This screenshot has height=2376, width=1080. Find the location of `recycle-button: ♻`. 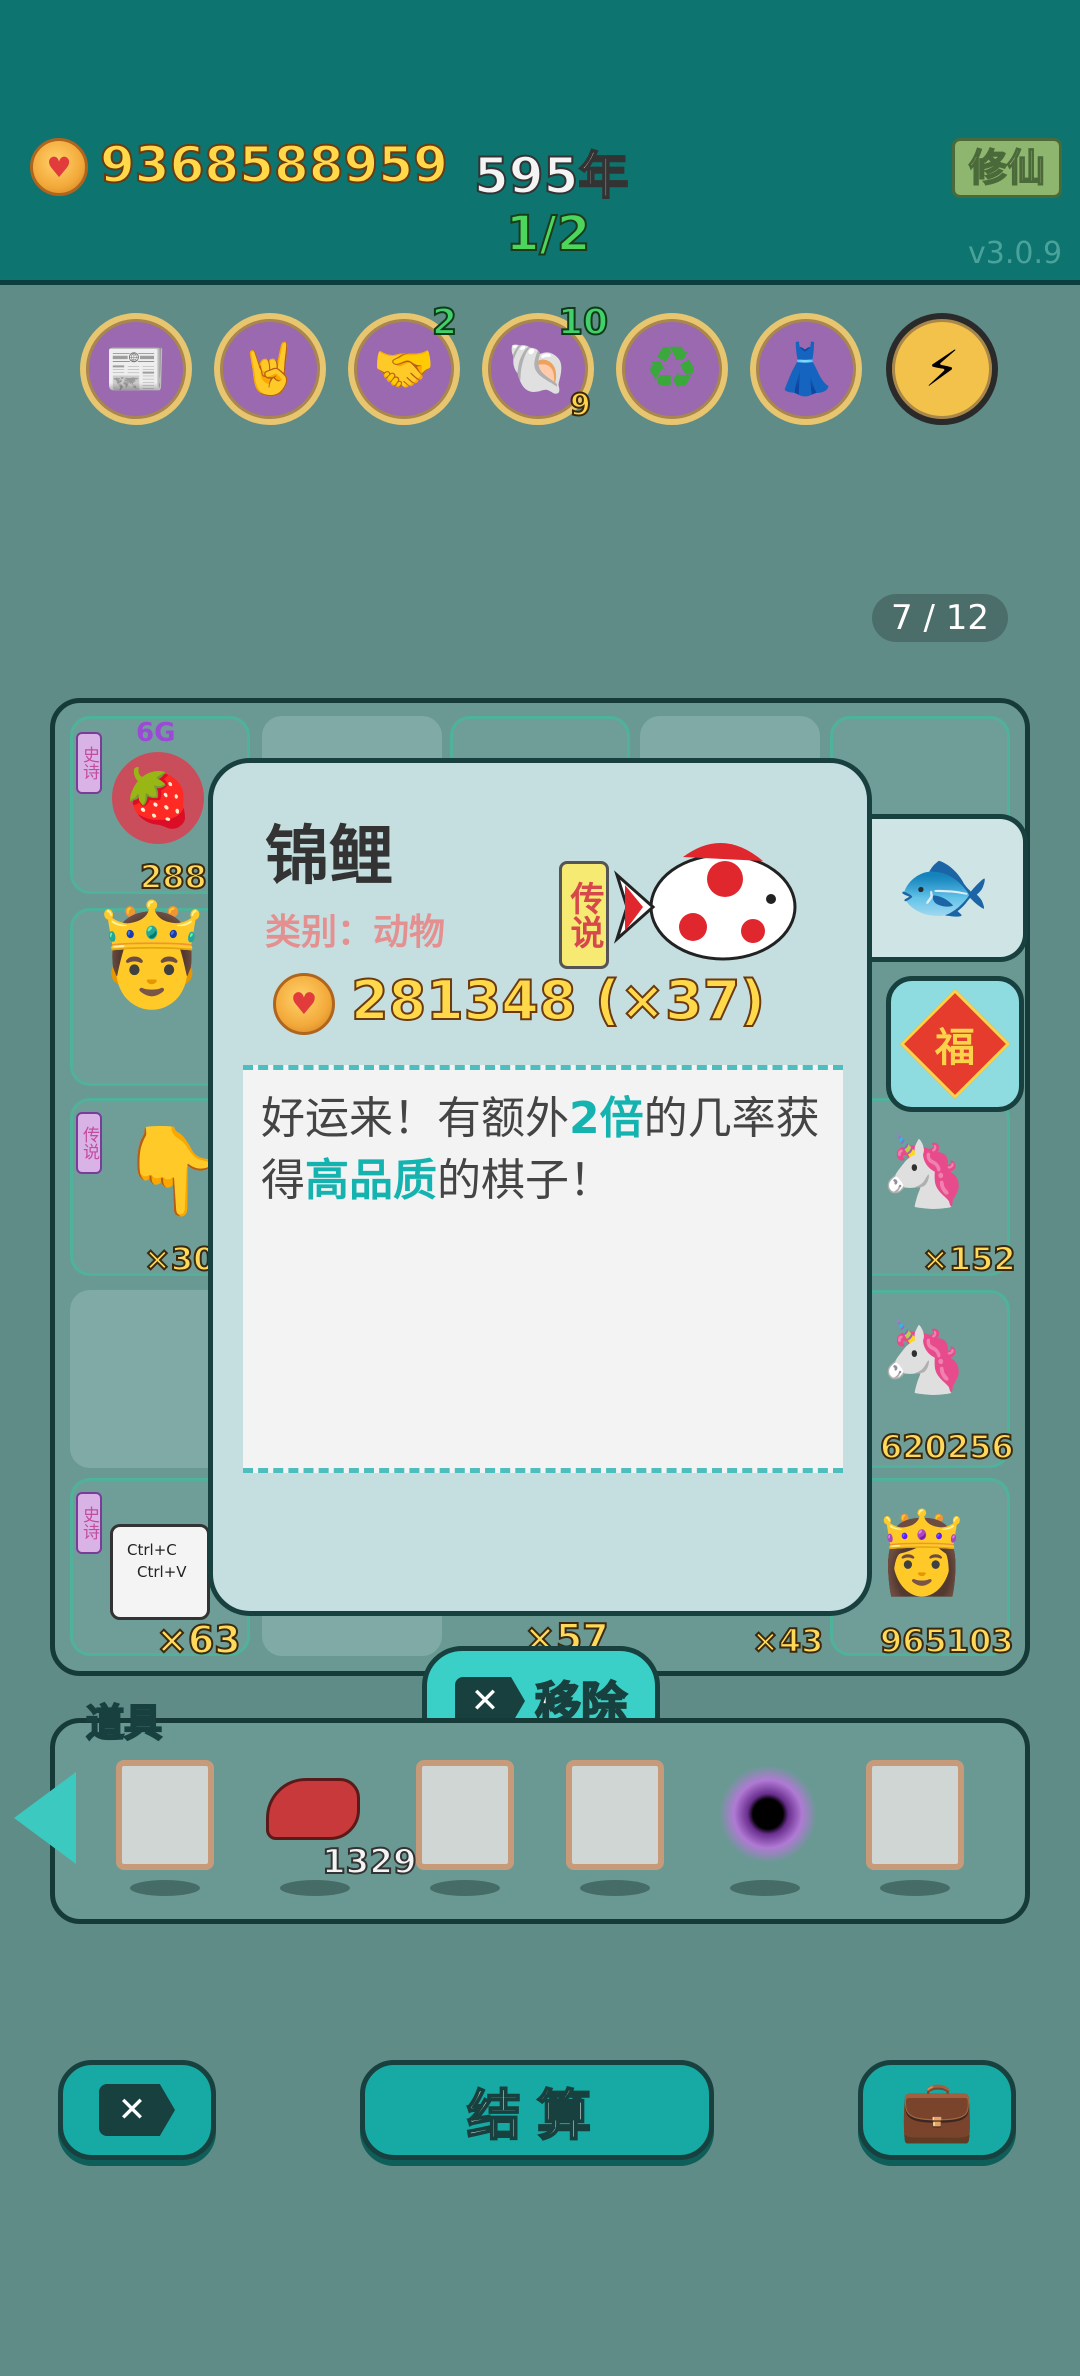

recycle-button: ♻ is located at coordinates (672, 369).